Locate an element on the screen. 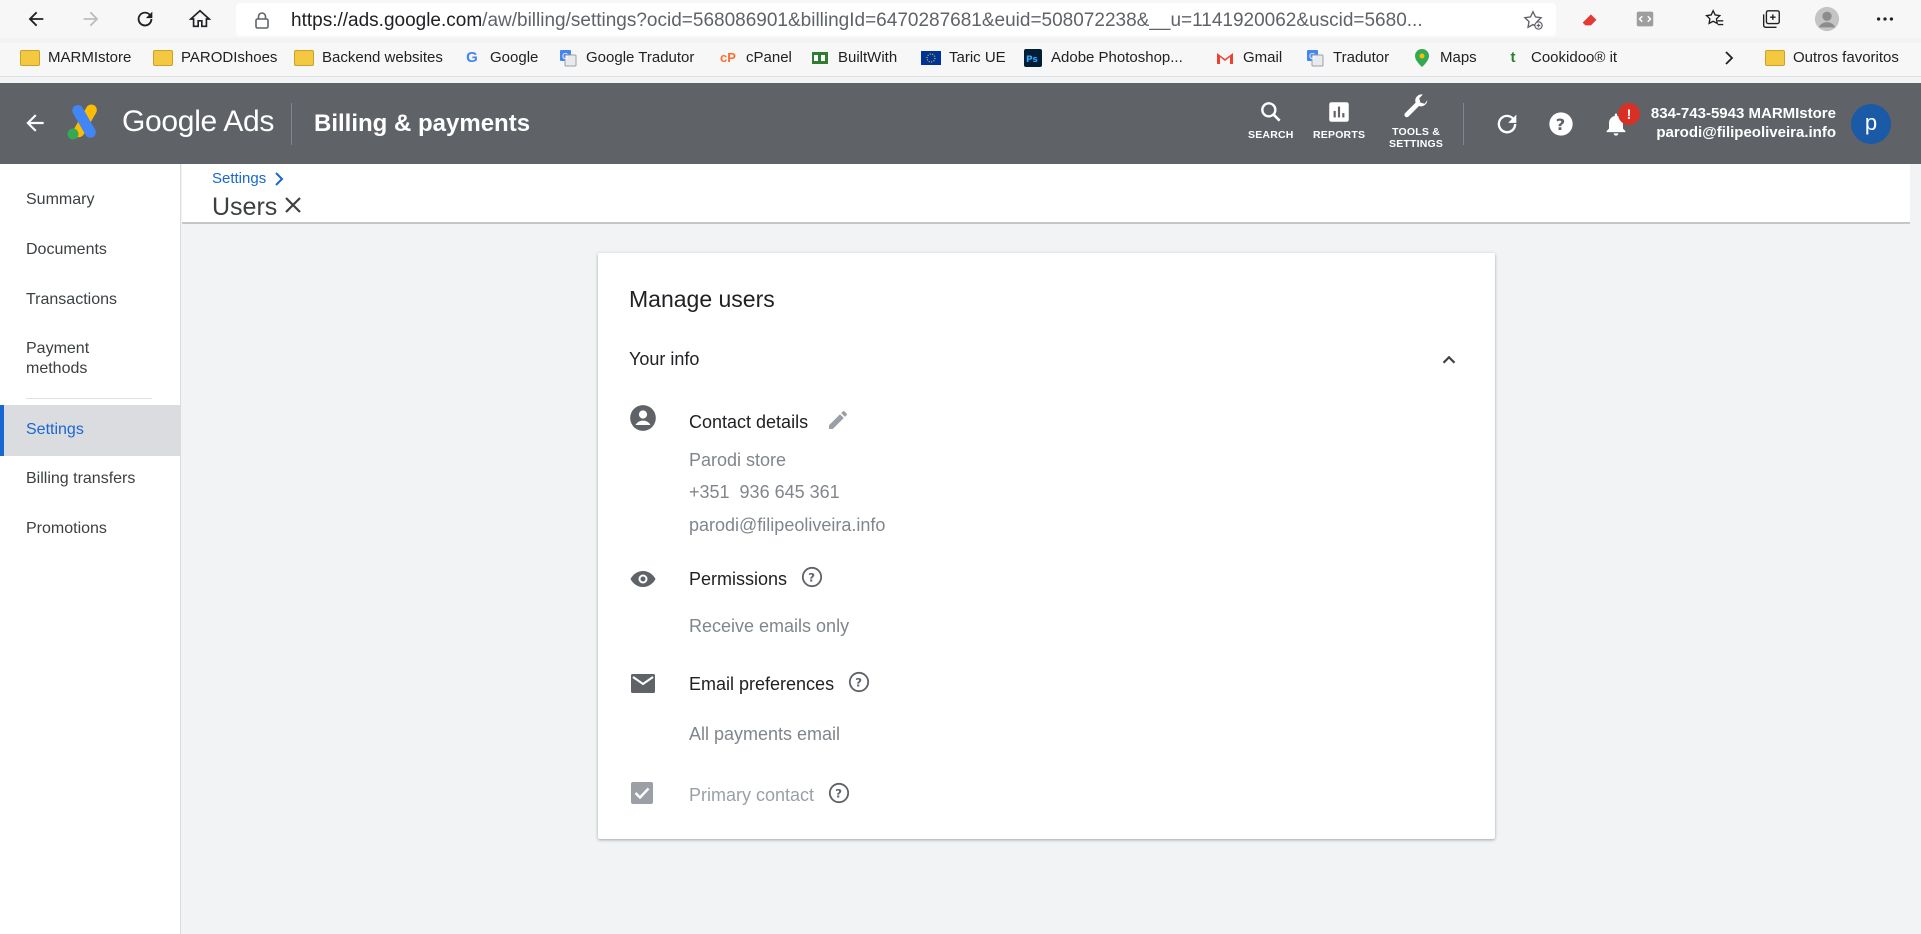 This screenshot has height=934, width=1921. back-icon is located at coordinates (36, 19).